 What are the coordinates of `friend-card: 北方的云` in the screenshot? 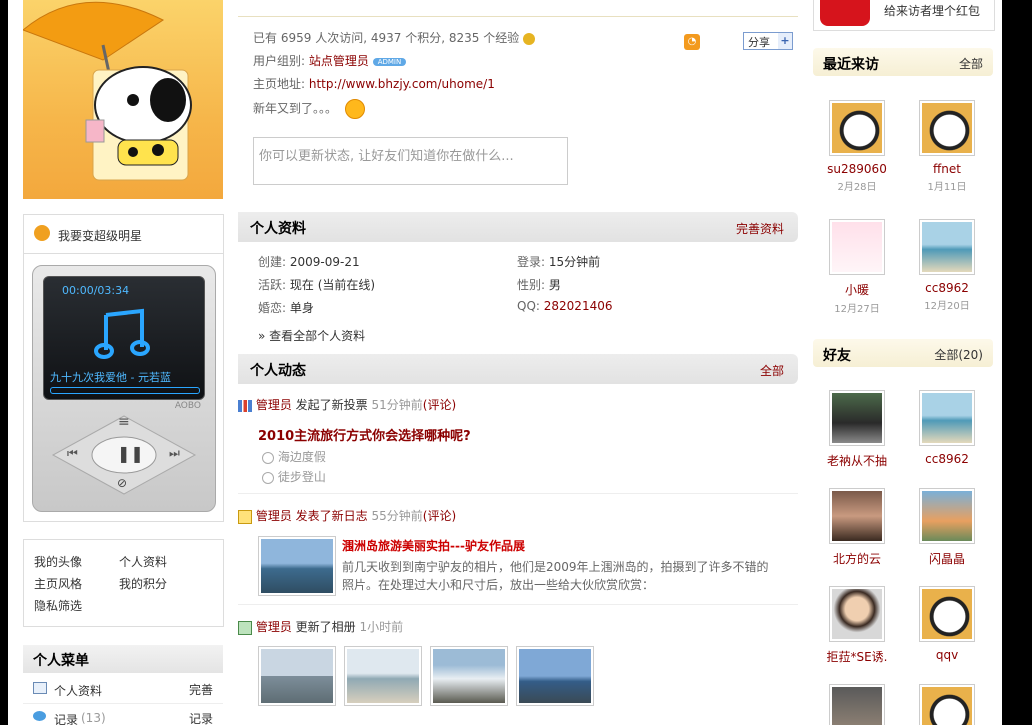 It's located at (857, 527).